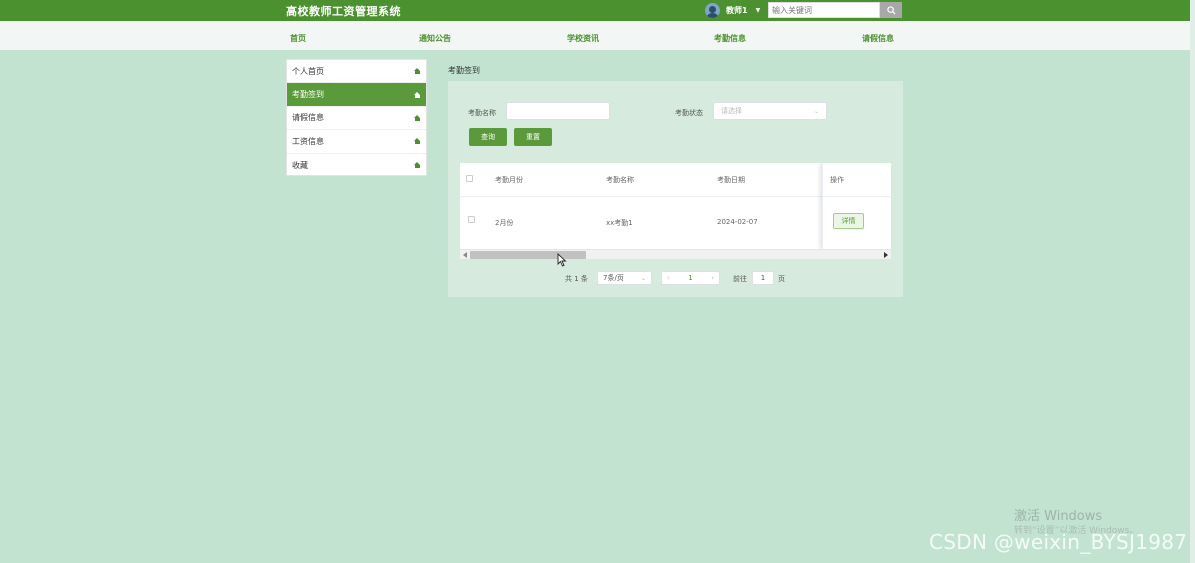  Describe the element at coordinates (857, 196) in the screenshot. I see `row-divider` at that location.